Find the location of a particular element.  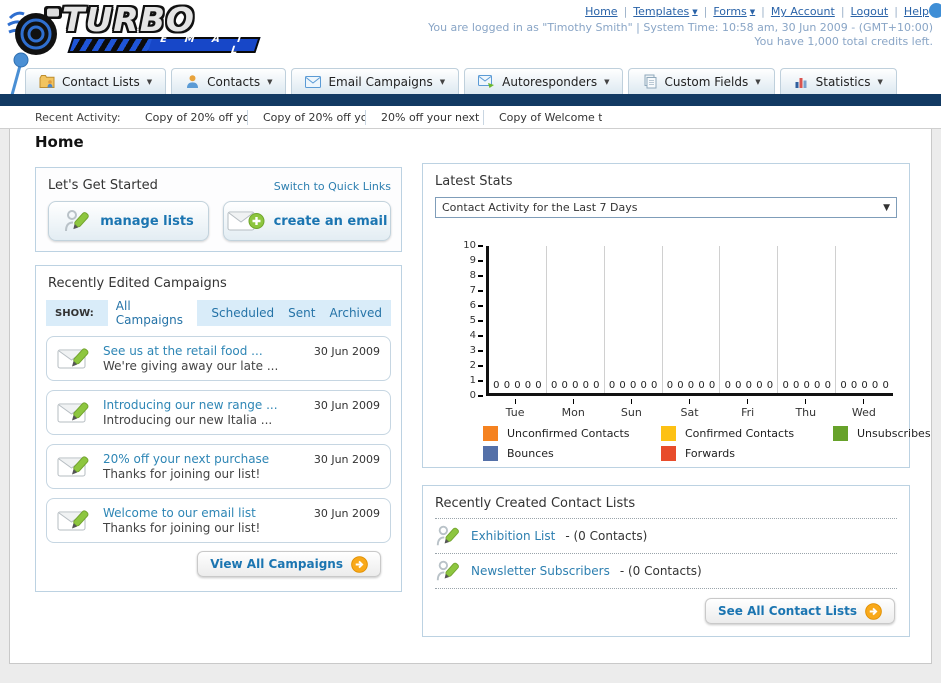

nav-link-help: Help is located at coordinates (916, 11).